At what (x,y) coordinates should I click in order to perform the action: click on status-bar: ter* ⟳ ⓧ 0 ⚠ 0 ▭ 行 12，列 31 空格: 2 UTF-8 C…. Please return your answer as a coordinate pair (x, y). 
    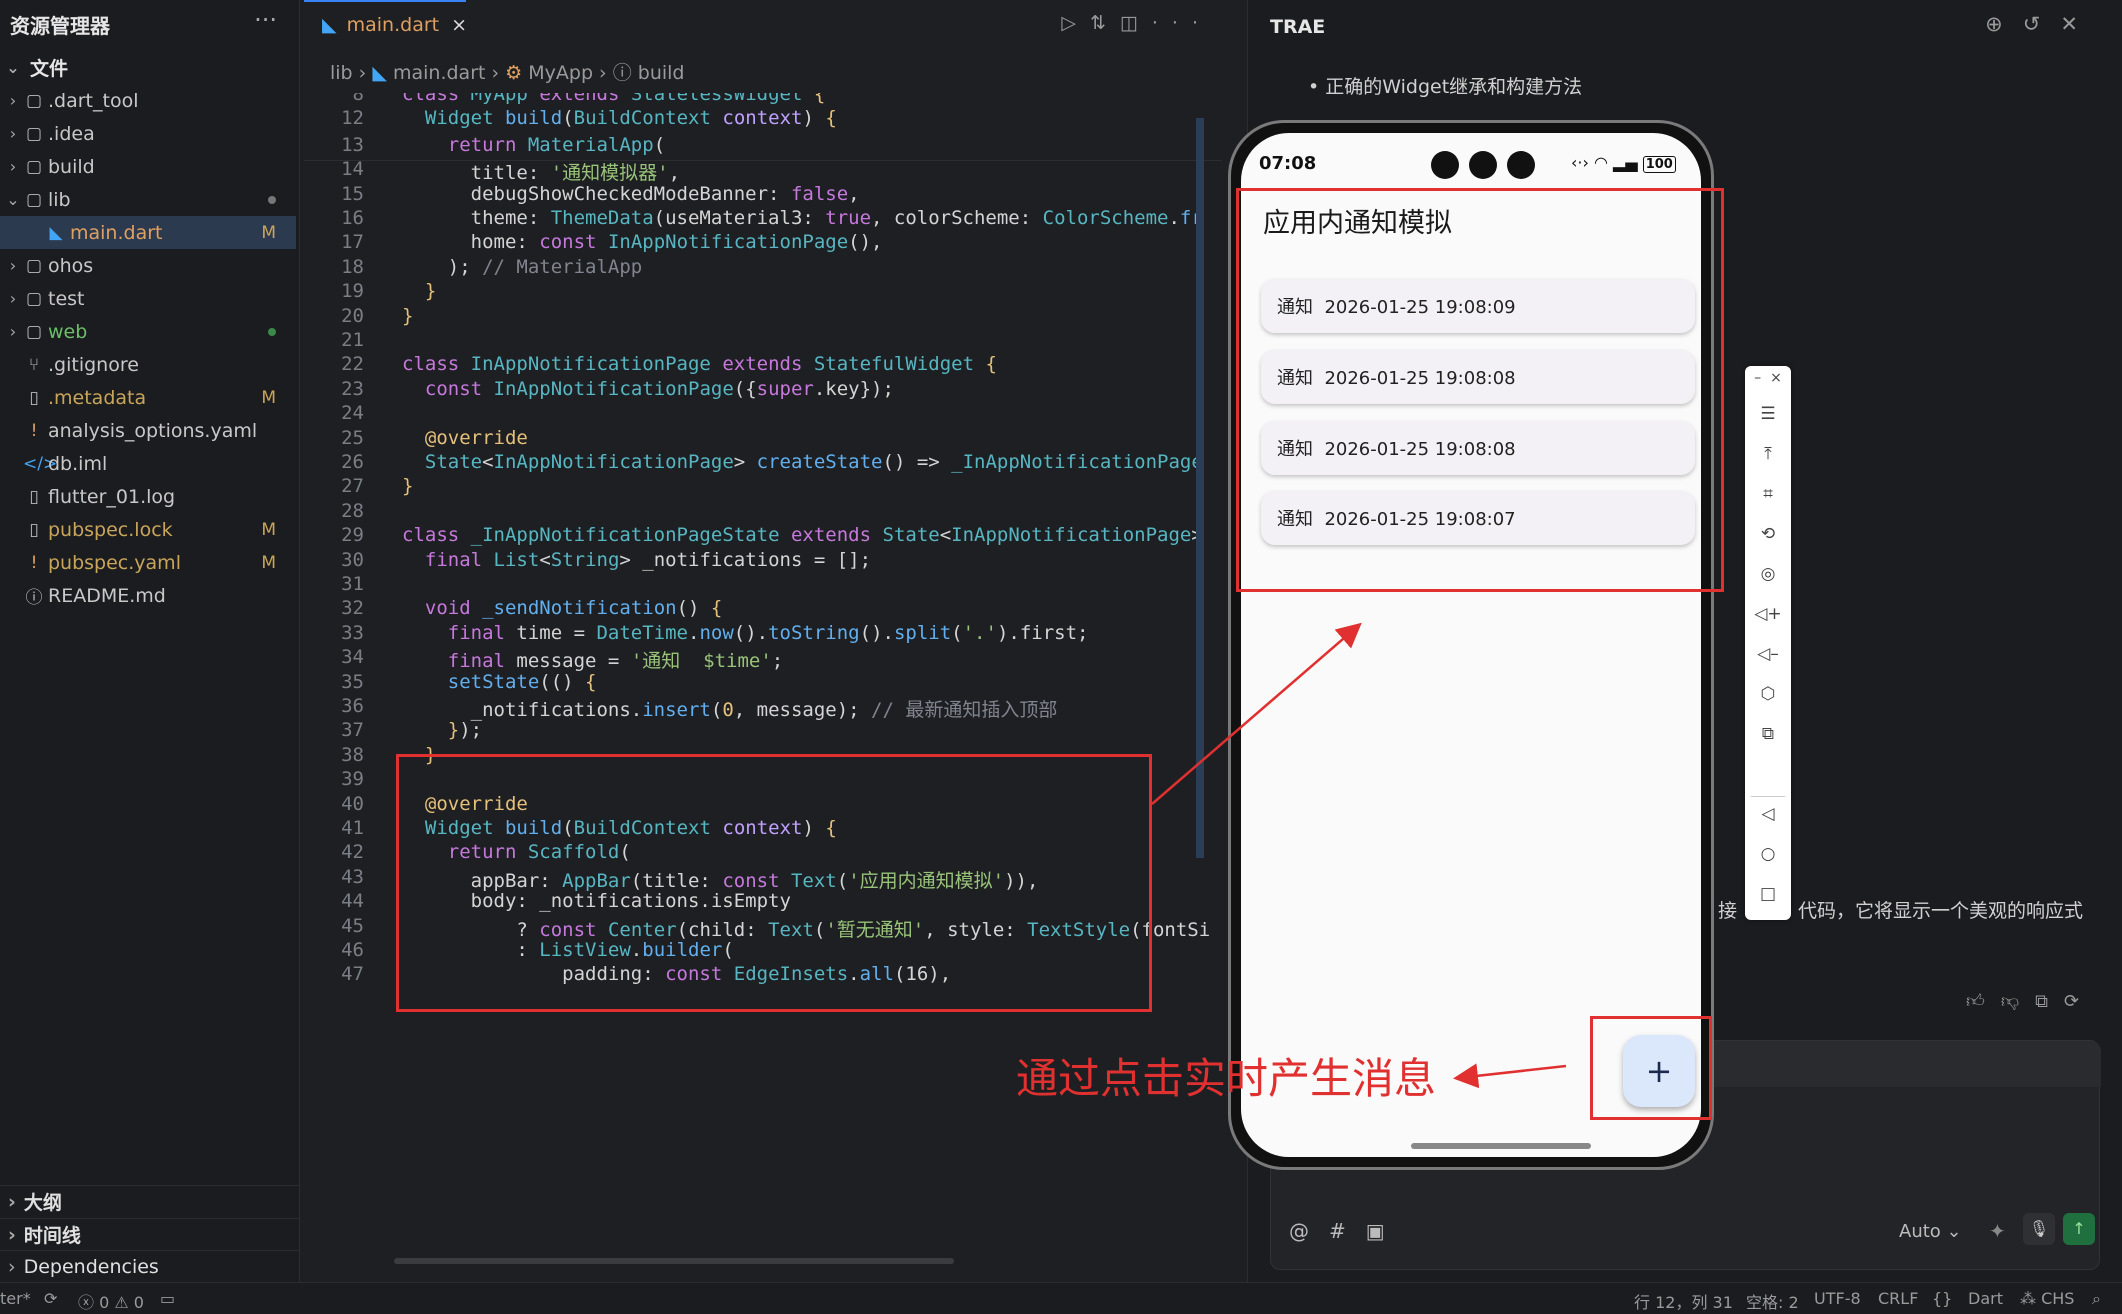
    Looking at the image, I should click on (1061, 1298).